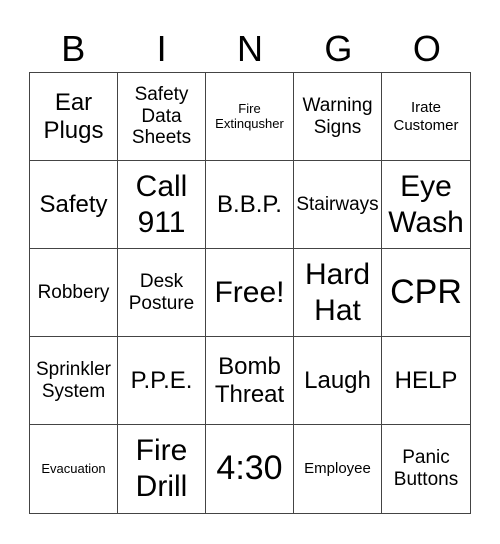 This screenshot has width=500, height=544. What do you see at coordinates (250, 469) in the screenshot?
I see `bingo-cell: 4:30` at bounding box center [250, 469].